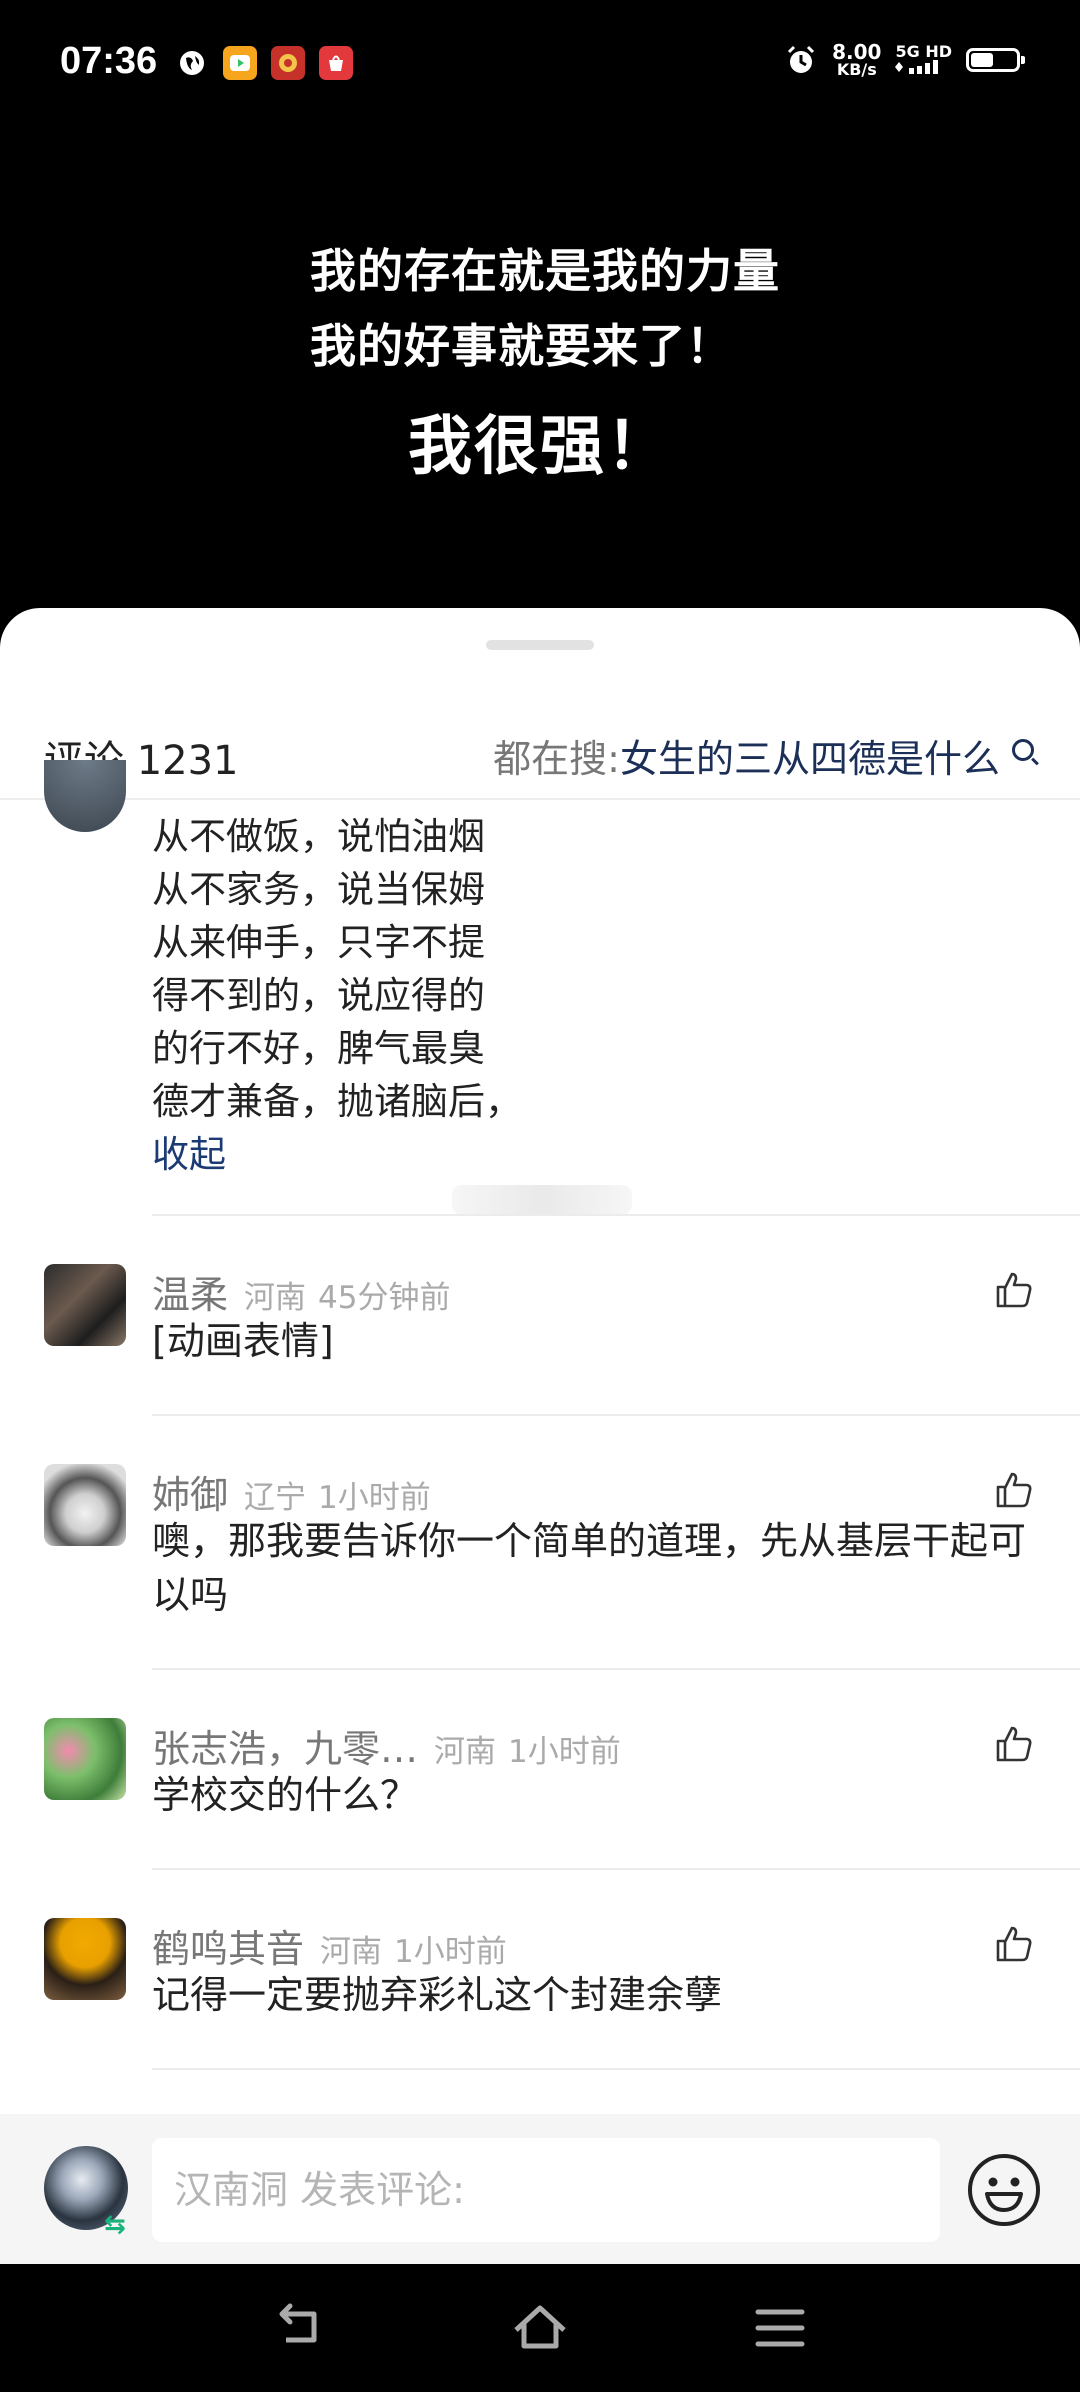 The image size is (1080, 2392). I want to click on comment-line: 德才兼备，抛诸脑后，, so click(337, 1101).